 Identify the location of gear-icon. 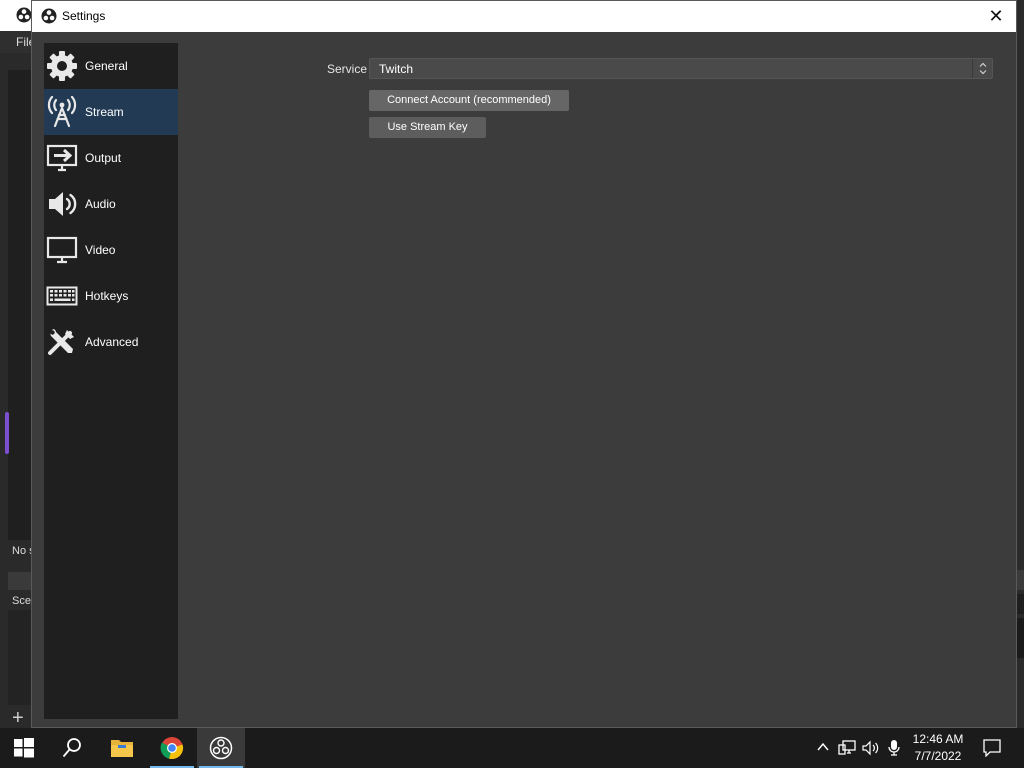
(62, 66).